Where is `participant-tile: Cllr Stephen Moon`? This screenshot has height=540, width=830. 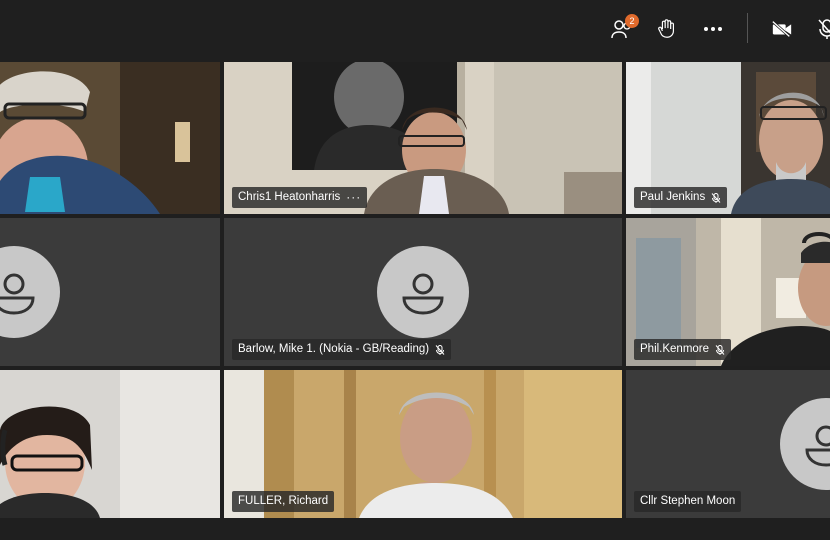 participant-tile: Cllr Stephen Moon is located at coordinates (728, 444).